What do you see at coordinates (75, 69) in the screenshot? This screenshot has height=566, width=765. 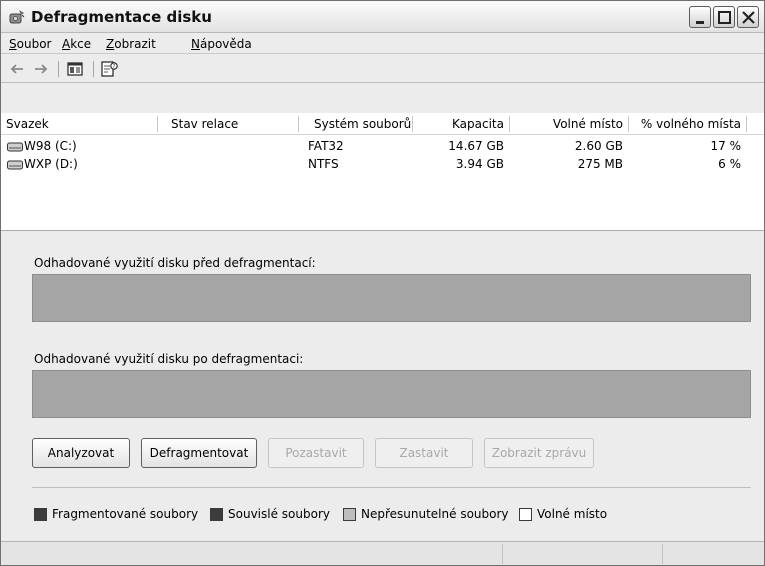 I see `show-hide-console-tree-icon` at bounding box center [75, 69].